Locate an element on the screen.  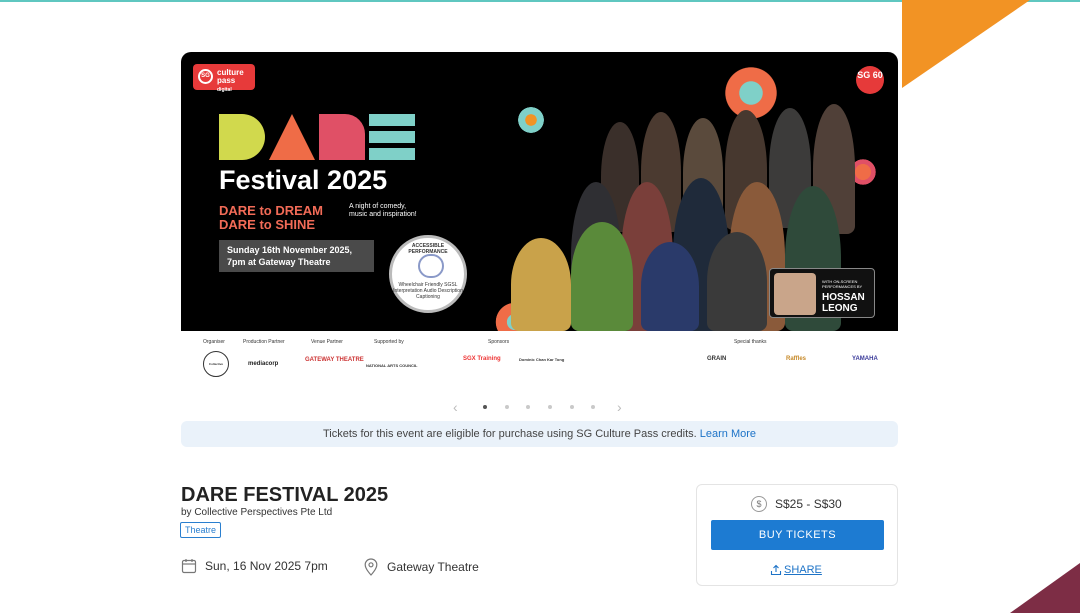
culture-pass-logo-sub: digital is located at coordinates (224, 90).